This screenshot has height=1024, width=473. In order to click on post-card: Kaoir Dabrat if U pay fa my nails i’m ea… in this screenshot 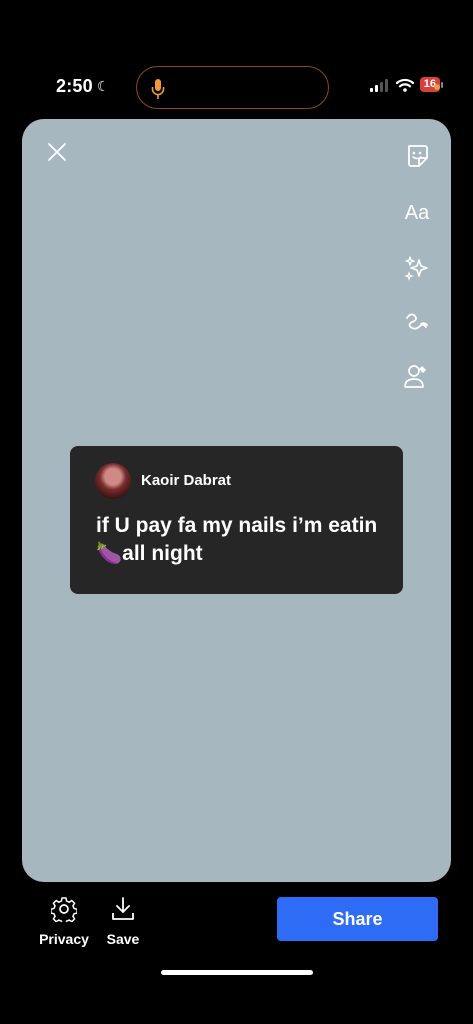, I will do `click(236, 520)`.